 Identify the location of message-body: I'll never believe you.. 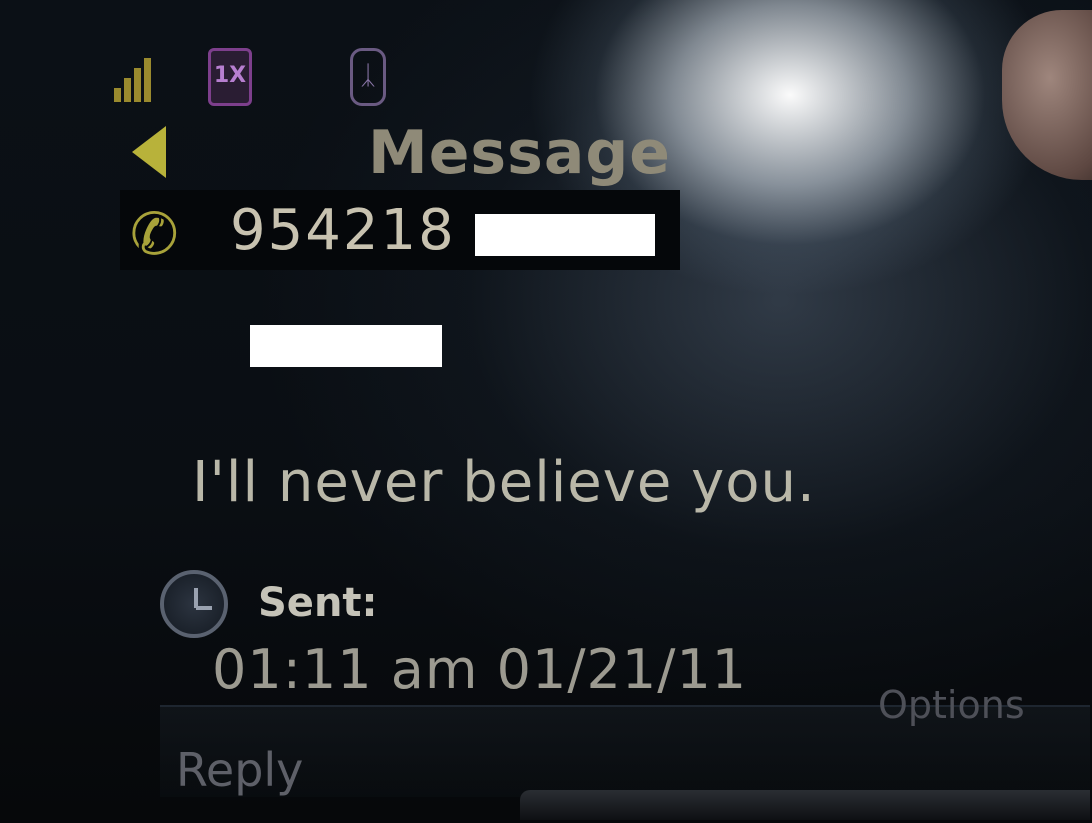
(504, 482).